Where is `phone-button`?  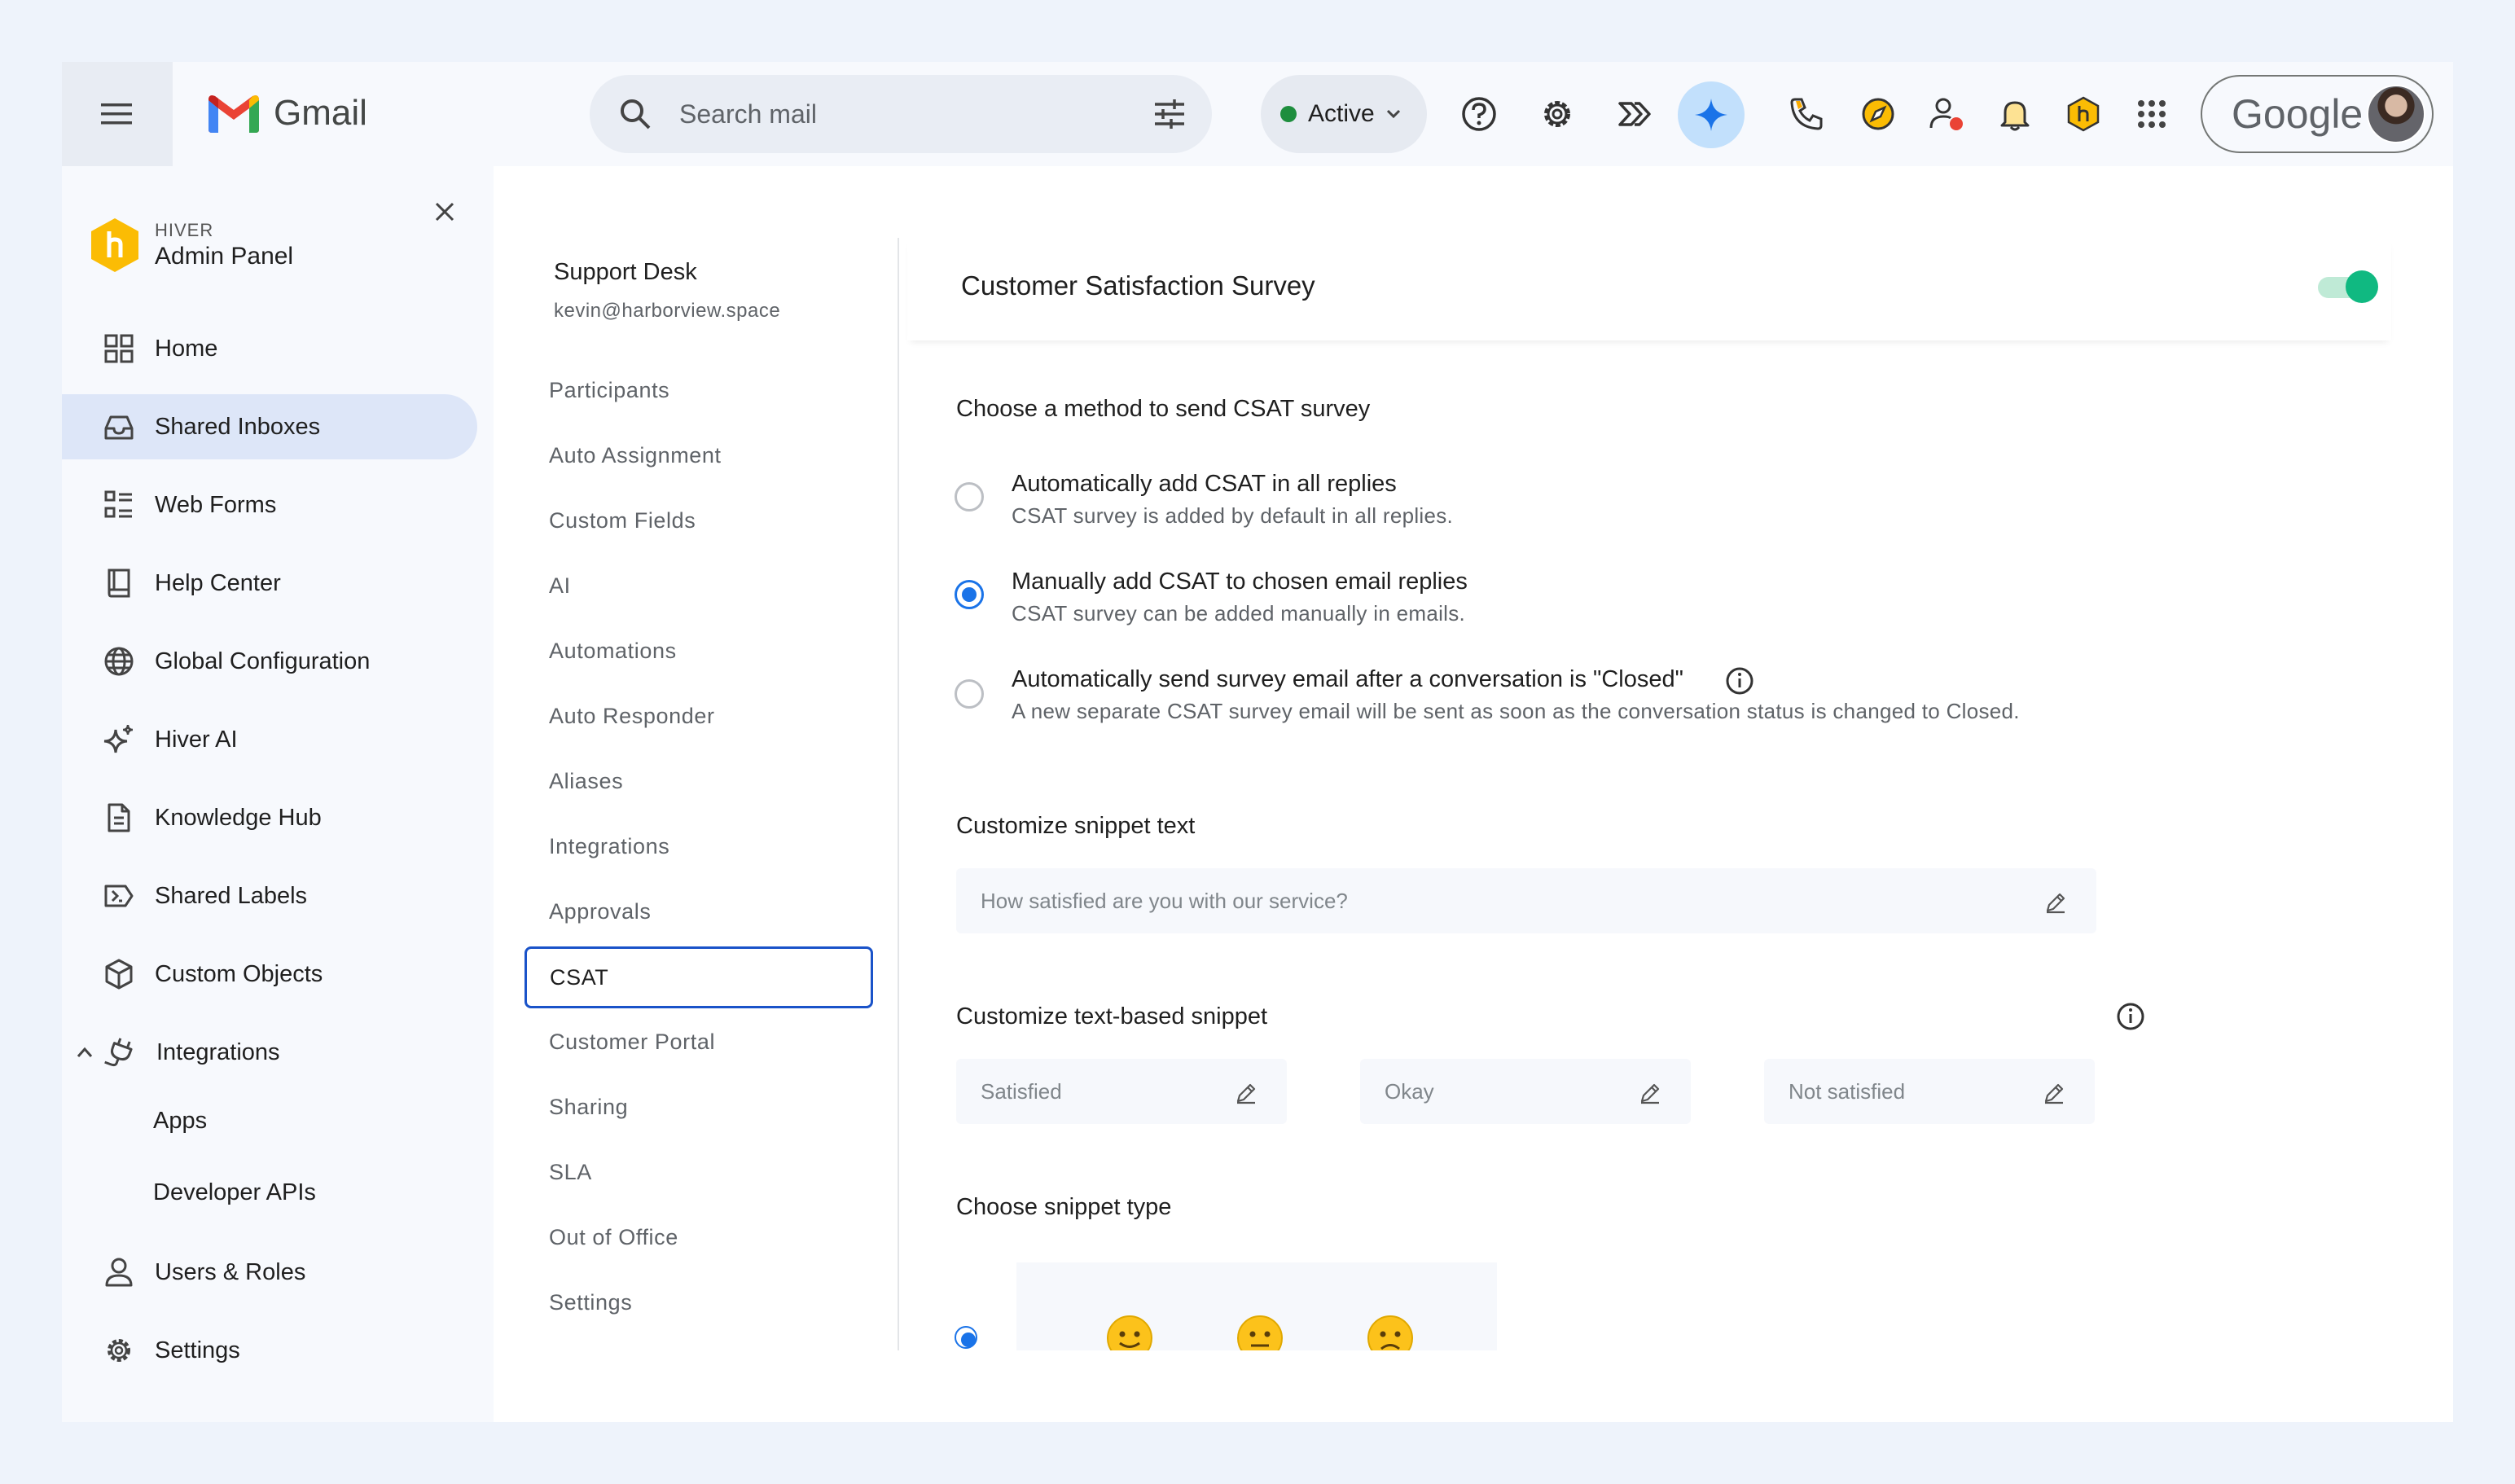
phone-button is located at coordinates (1806, 114).